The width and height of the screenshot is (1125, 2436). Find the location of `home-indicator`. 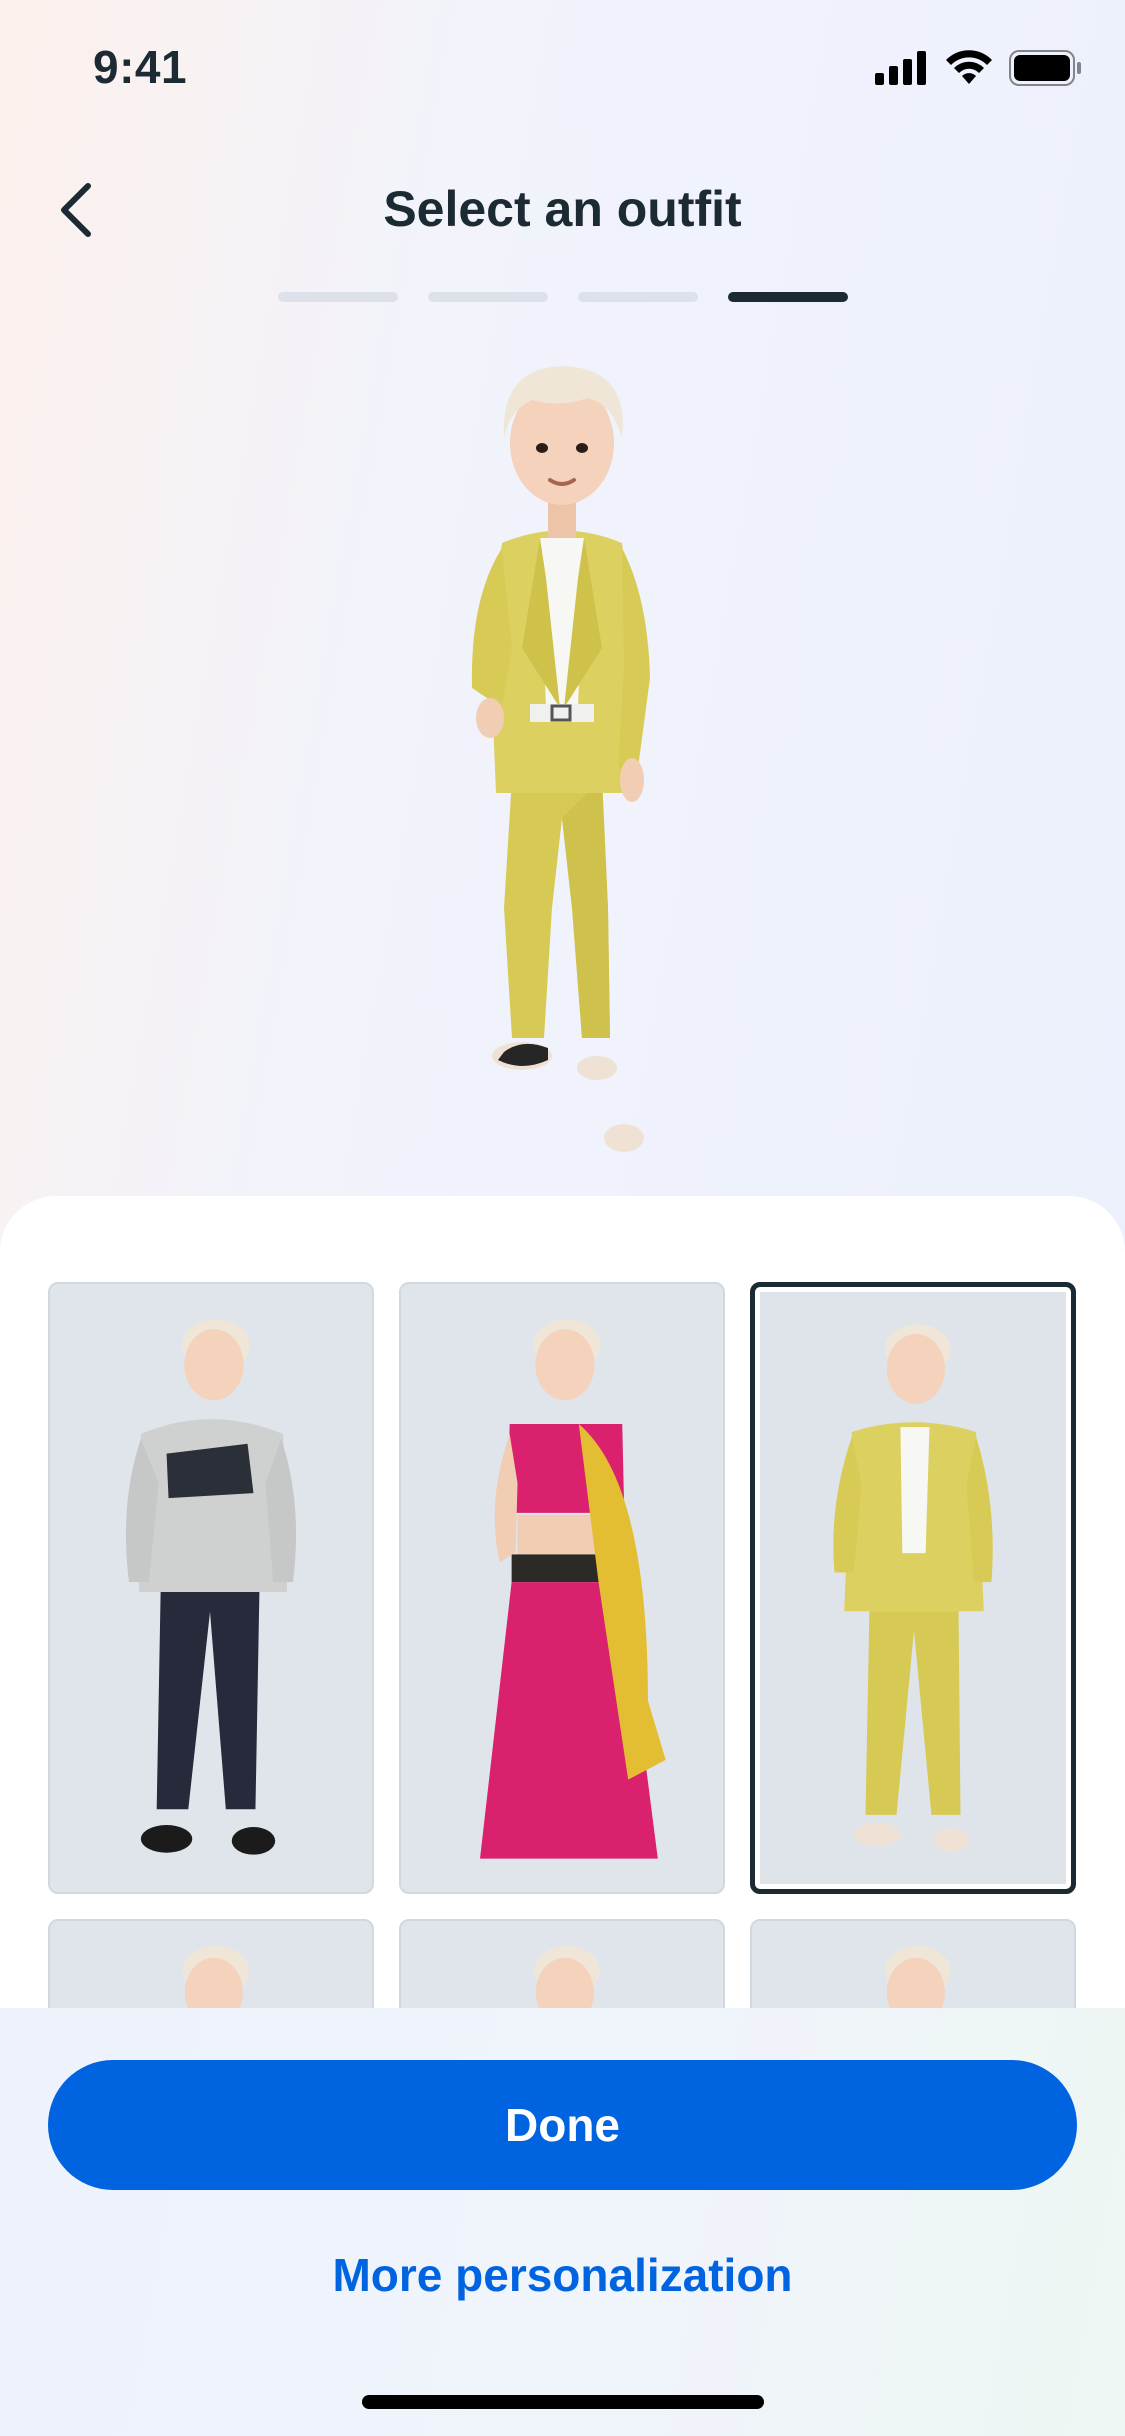

home-indicator is located at coordinates (563, 2402).